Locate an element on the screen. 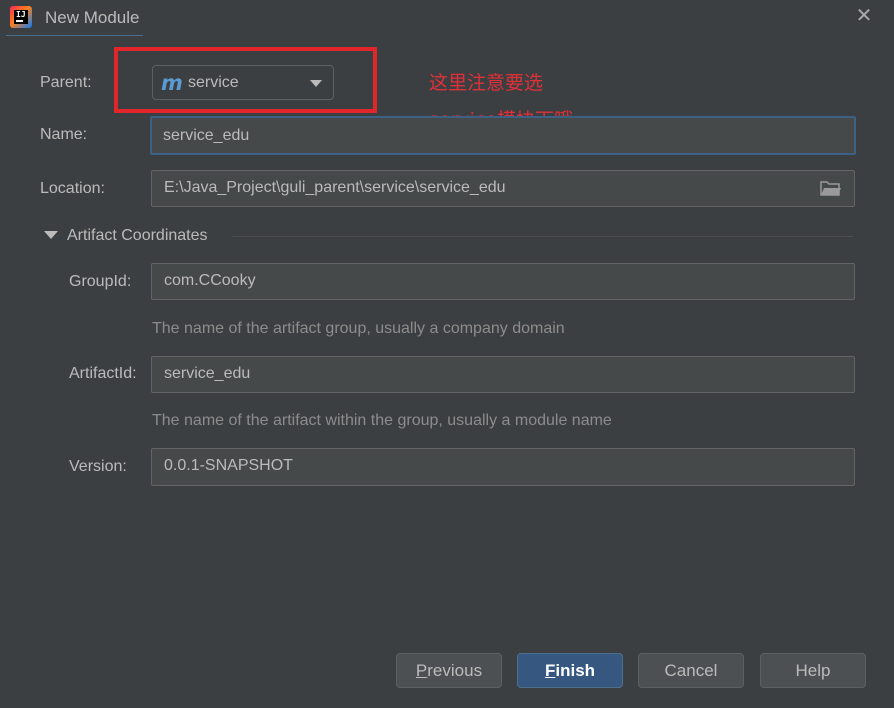 This screenshot has height=708, width=894. section-divider is located at coordinates (542, 236).